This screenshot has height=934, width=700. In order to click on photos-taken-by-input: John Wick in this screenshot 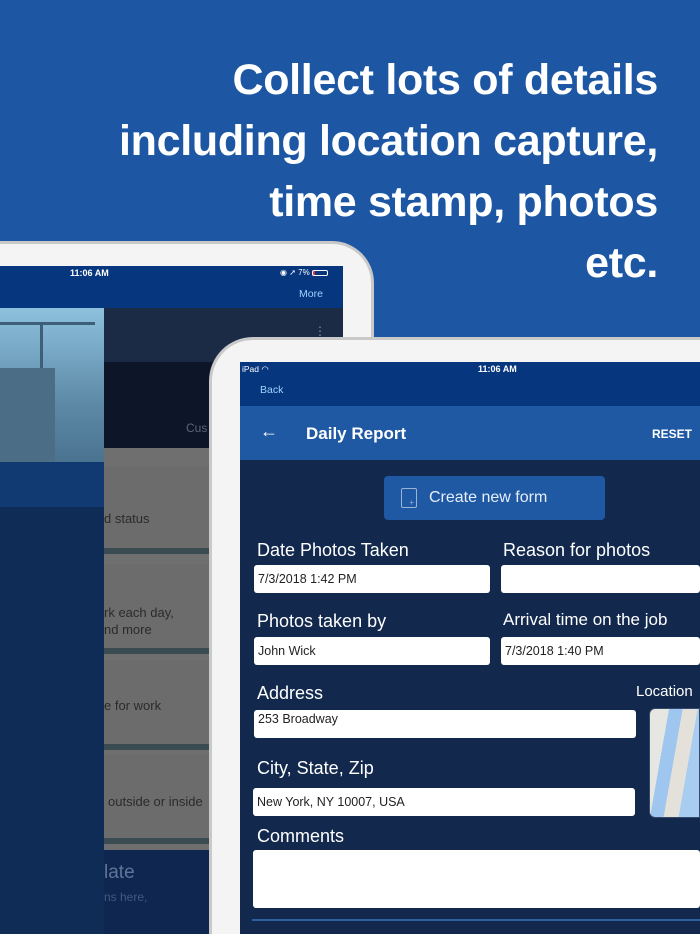, I will do `click(372, 651)`.